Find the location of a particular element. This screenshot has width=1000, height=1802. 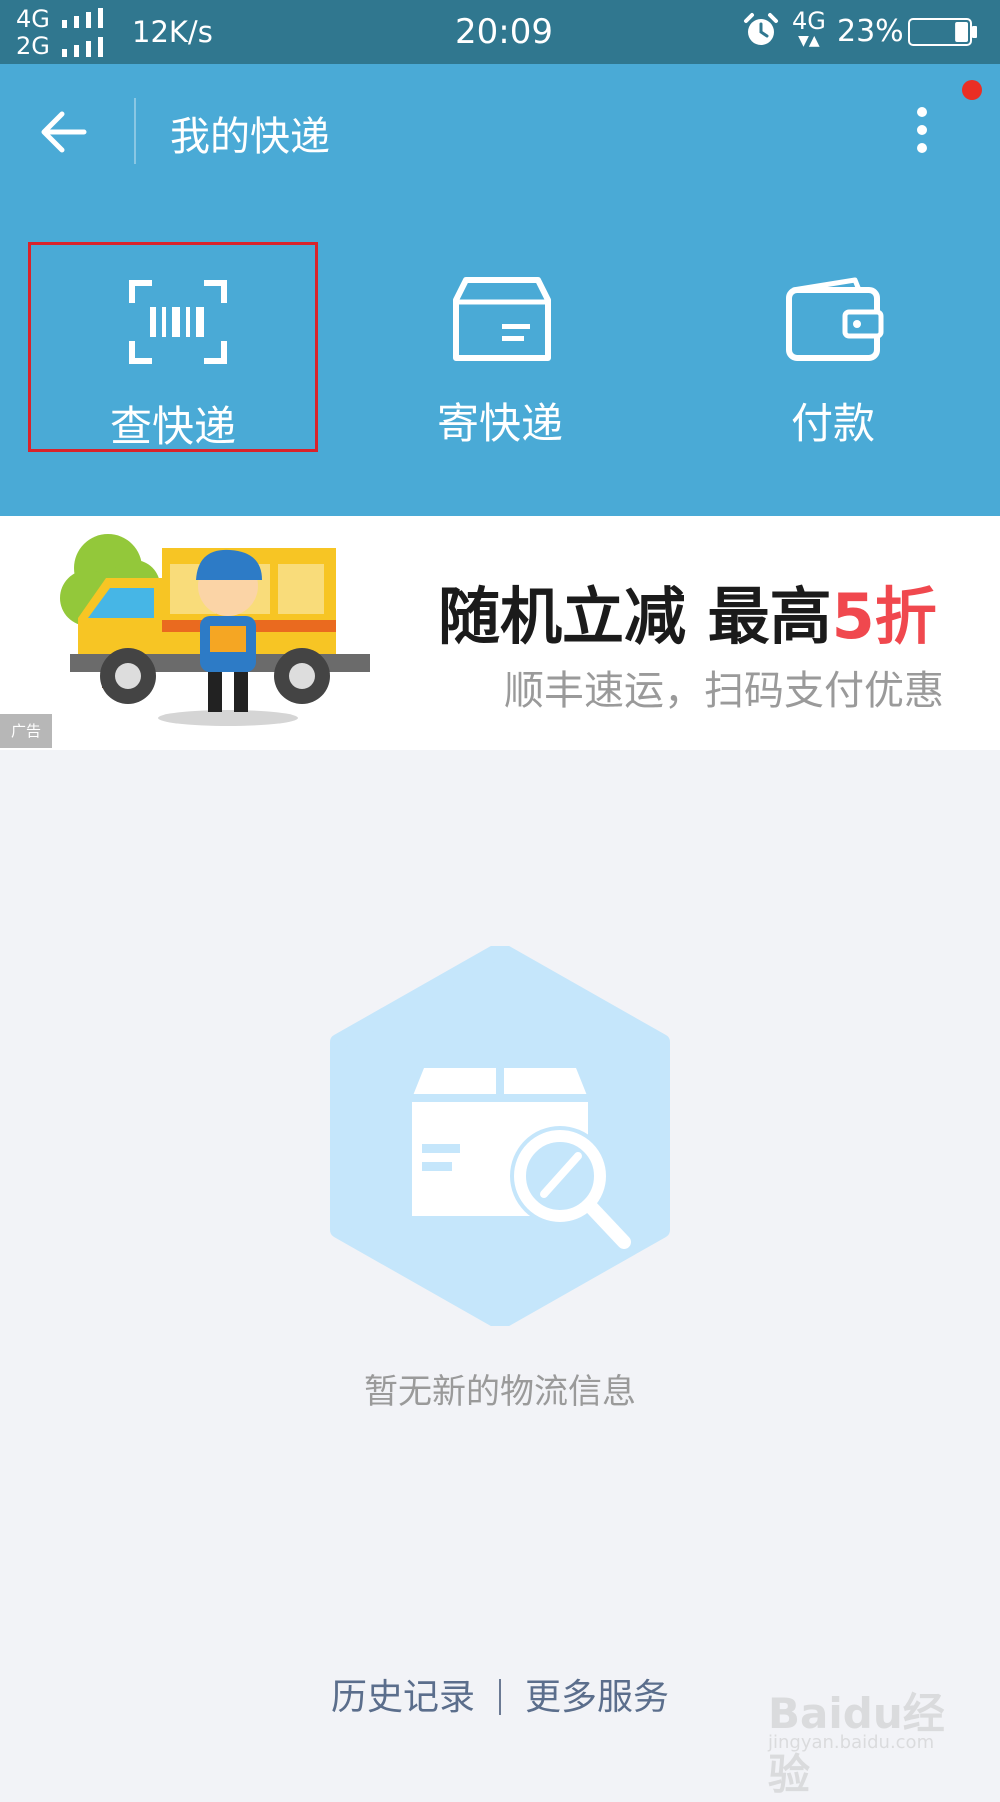

ad-banner: 随机立减 最高5折 顺丰速运，扫码支付优惠 广告 is located at coordinates (500, 633).